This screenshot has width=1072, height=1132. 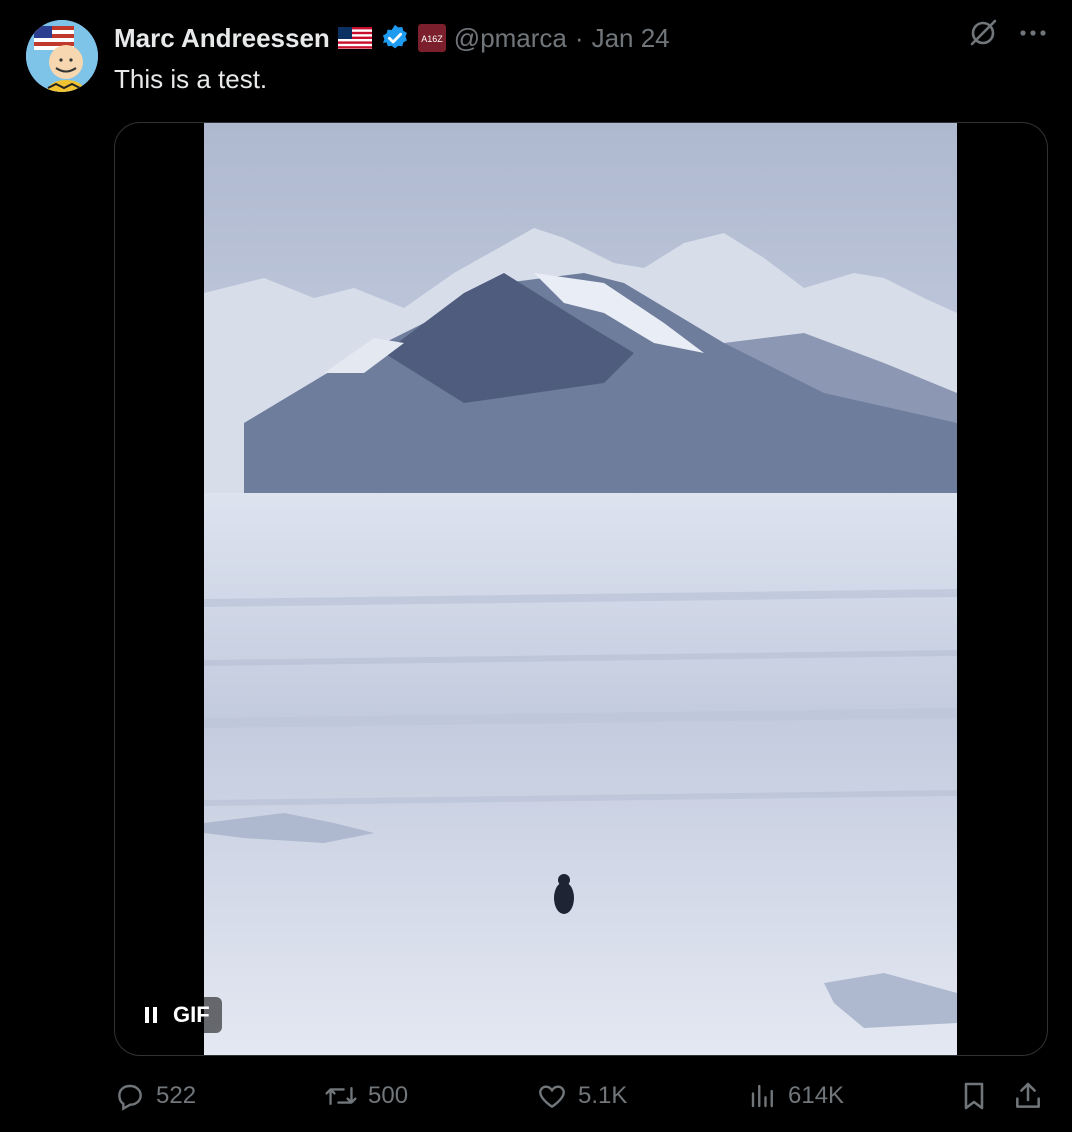 I want to click on us-flag-icon, so click(x=354, y=38).